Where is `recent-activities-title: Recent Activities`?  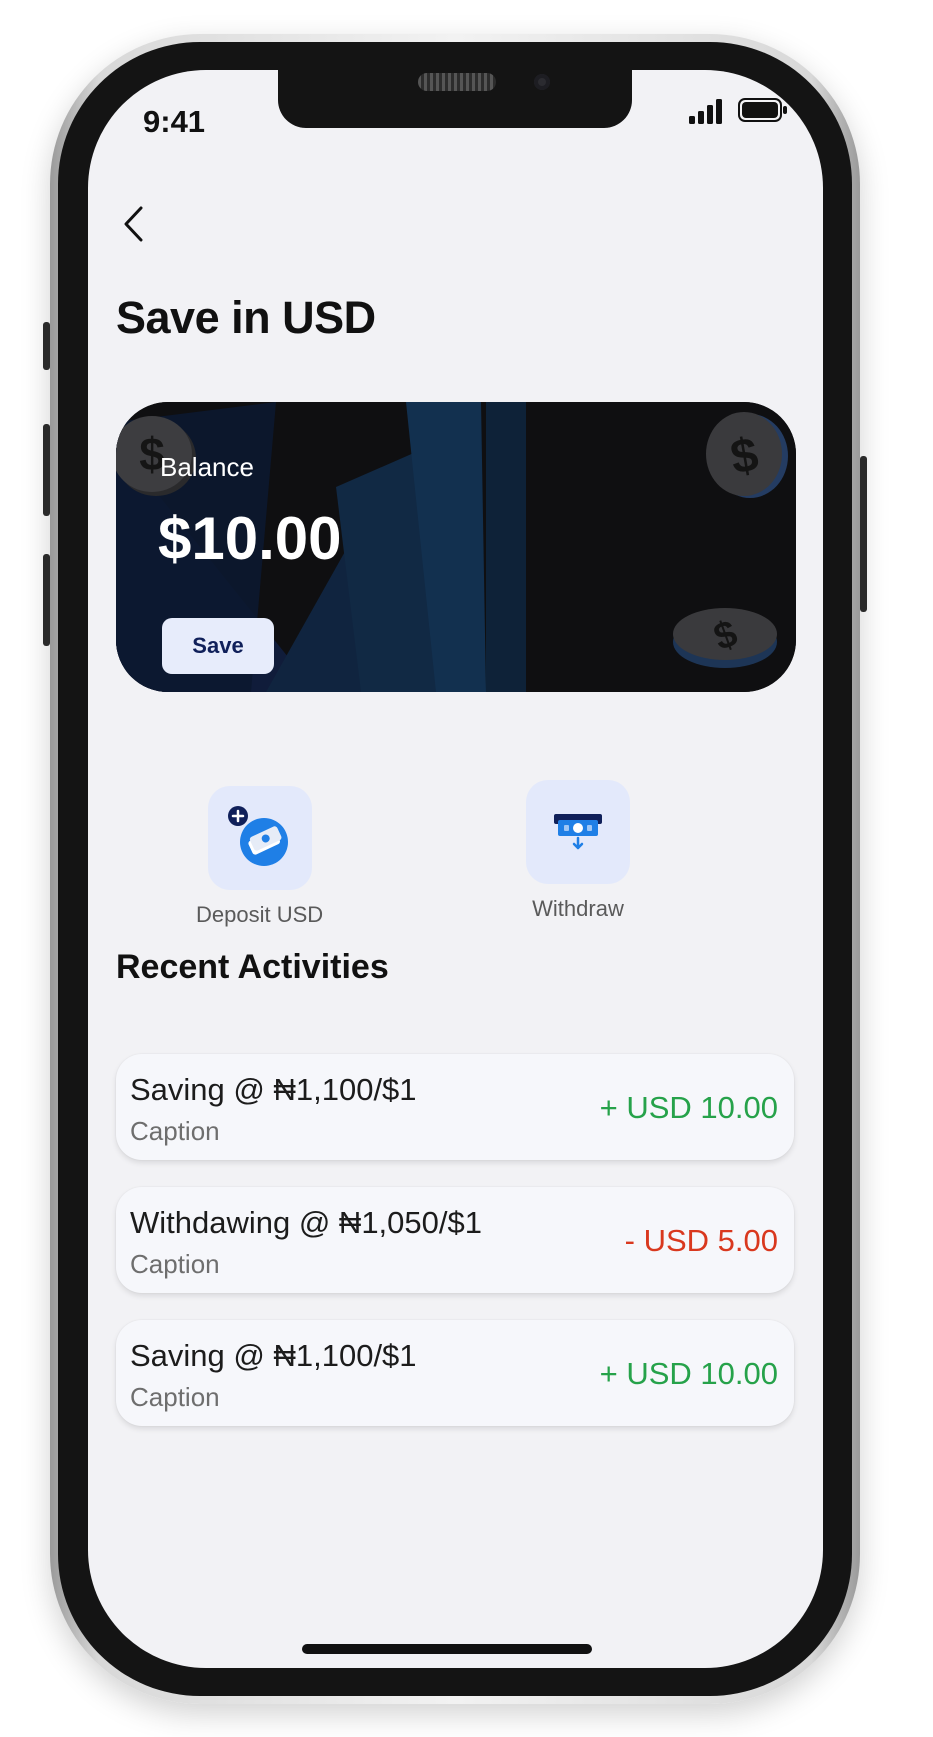
recent-activities-title: Recent Activities is located at coordinates (252, 967).